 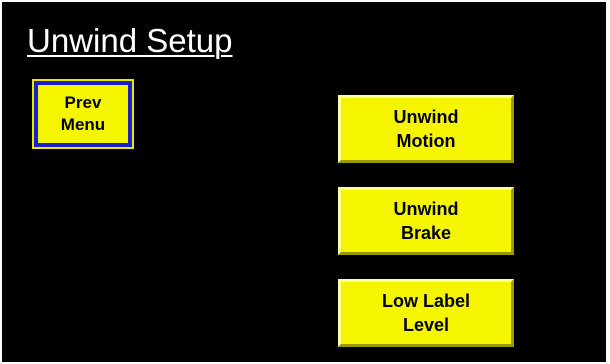 I want to click on low-label-level-button: Low Label Level, so click(x=426, y=313).